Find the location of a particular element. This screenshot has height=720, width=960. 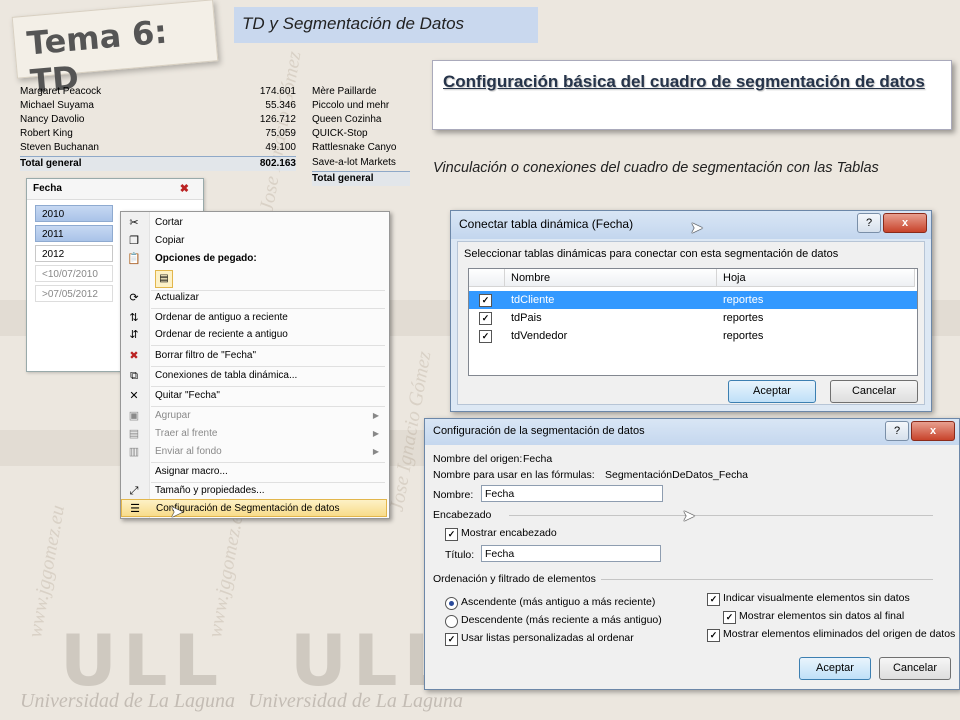

table-cell: QUICK-Stop is located at coordinates (361, 134).